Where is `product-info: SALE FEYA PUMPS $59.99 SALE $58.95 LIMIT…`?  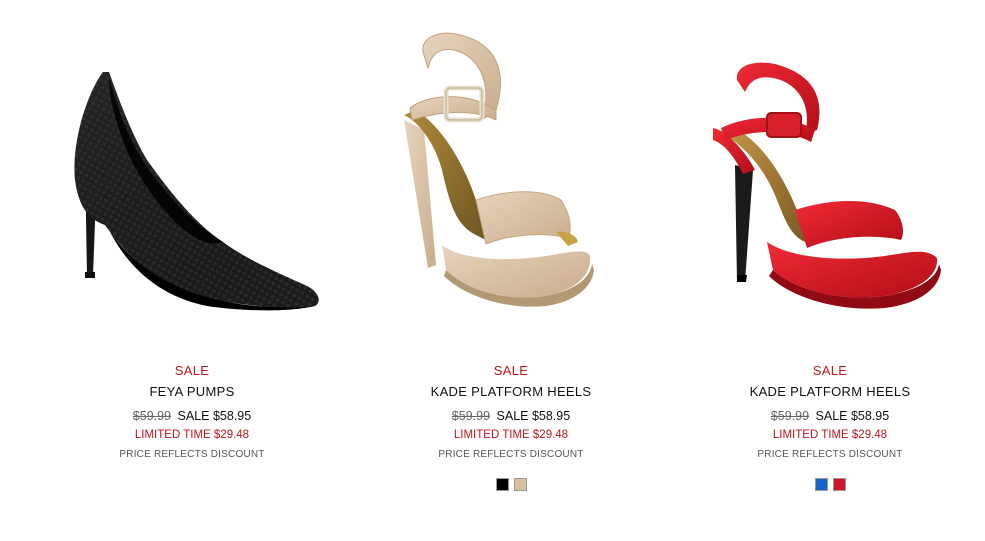
product-info: SALE FEYA PUMPS $59.99 SALE $58.95 LIMIT… is located at coordinates (192, 427).